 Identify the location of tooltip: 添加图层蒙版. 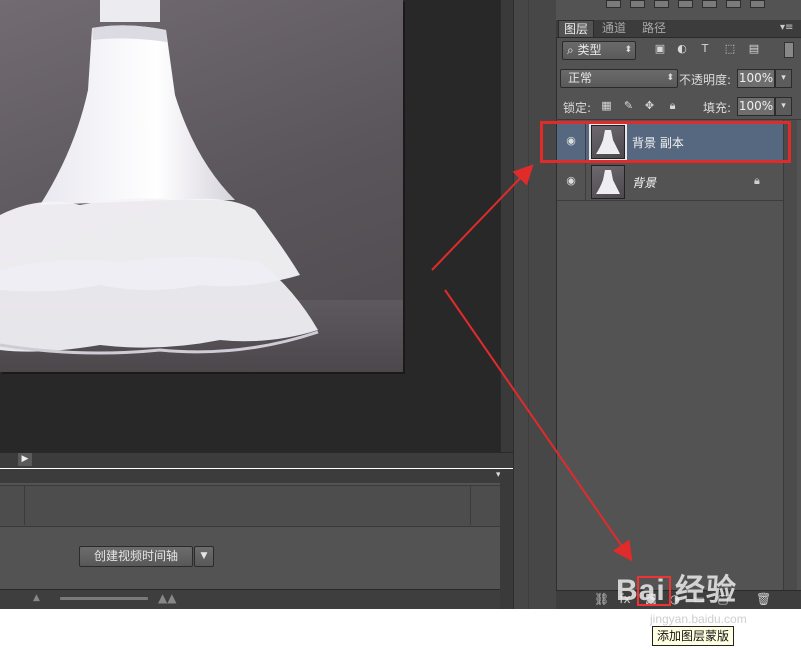
(693, 636).